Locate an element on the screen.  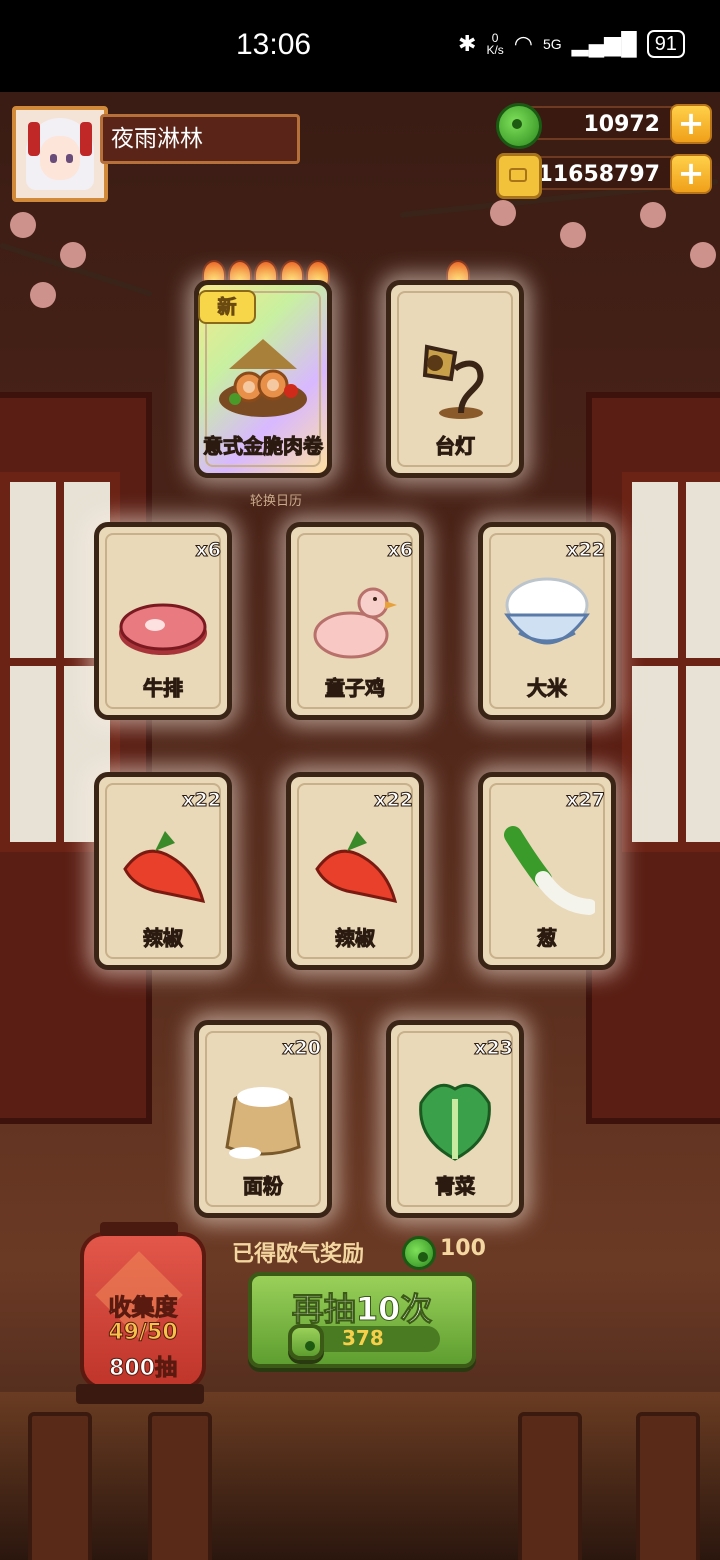
card-count: x23 is located at coordinates (494, 1048).